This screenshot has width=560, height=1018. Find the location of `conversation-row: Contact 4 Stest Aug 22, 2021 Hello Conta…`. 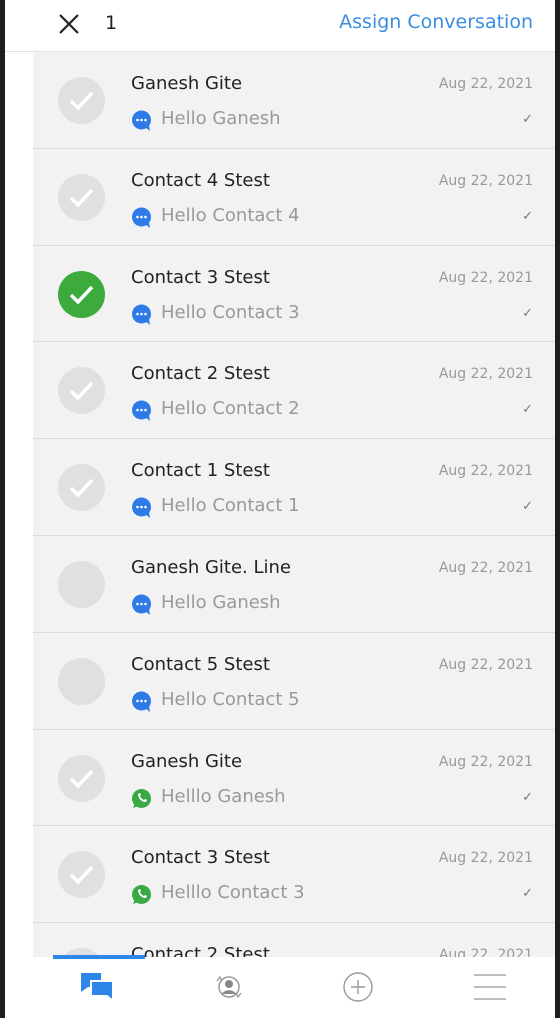

conversation-row: Contact 4 Stest Aug 22, 2021 Hello Conta… is located at coordinates (294, 197).